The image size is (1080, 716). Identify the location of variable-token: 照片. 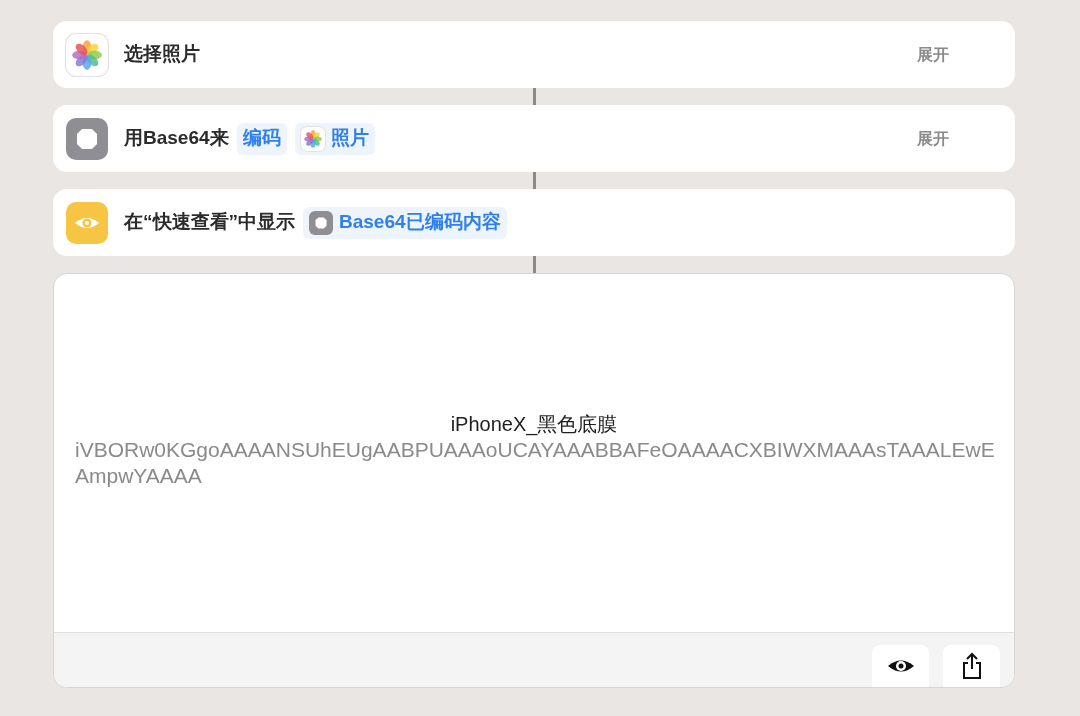
(334, 138).